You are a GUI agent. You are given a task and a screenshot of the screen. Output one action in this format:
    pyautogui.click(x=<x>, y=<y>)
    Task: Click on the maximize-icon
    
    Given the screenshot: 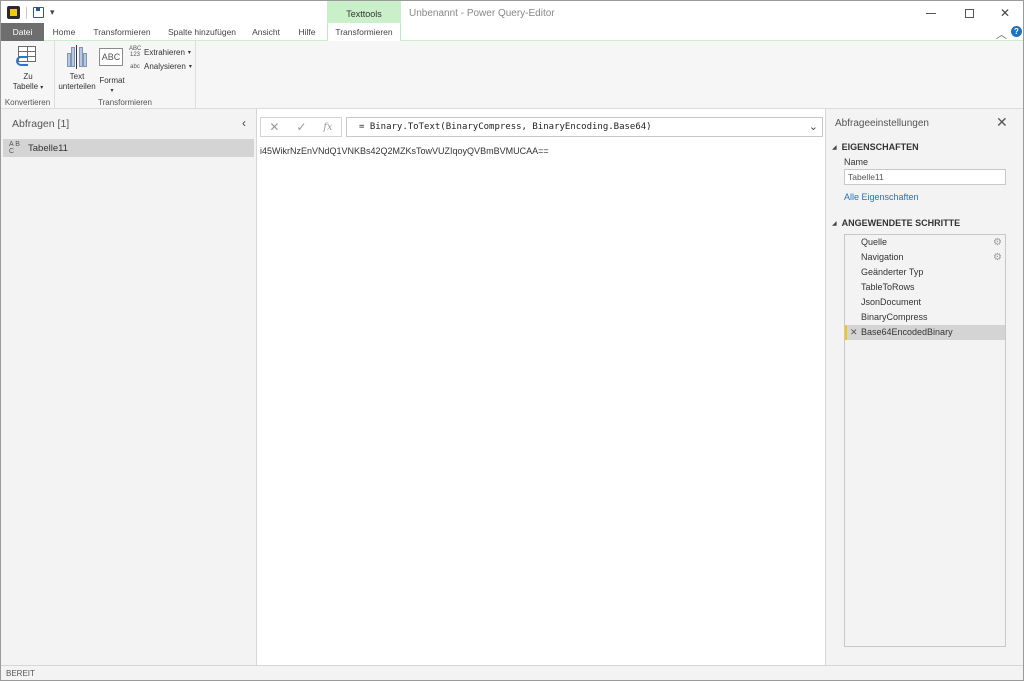 What is the action you would take?
    pyautogui.click(x=969, y=13)
    